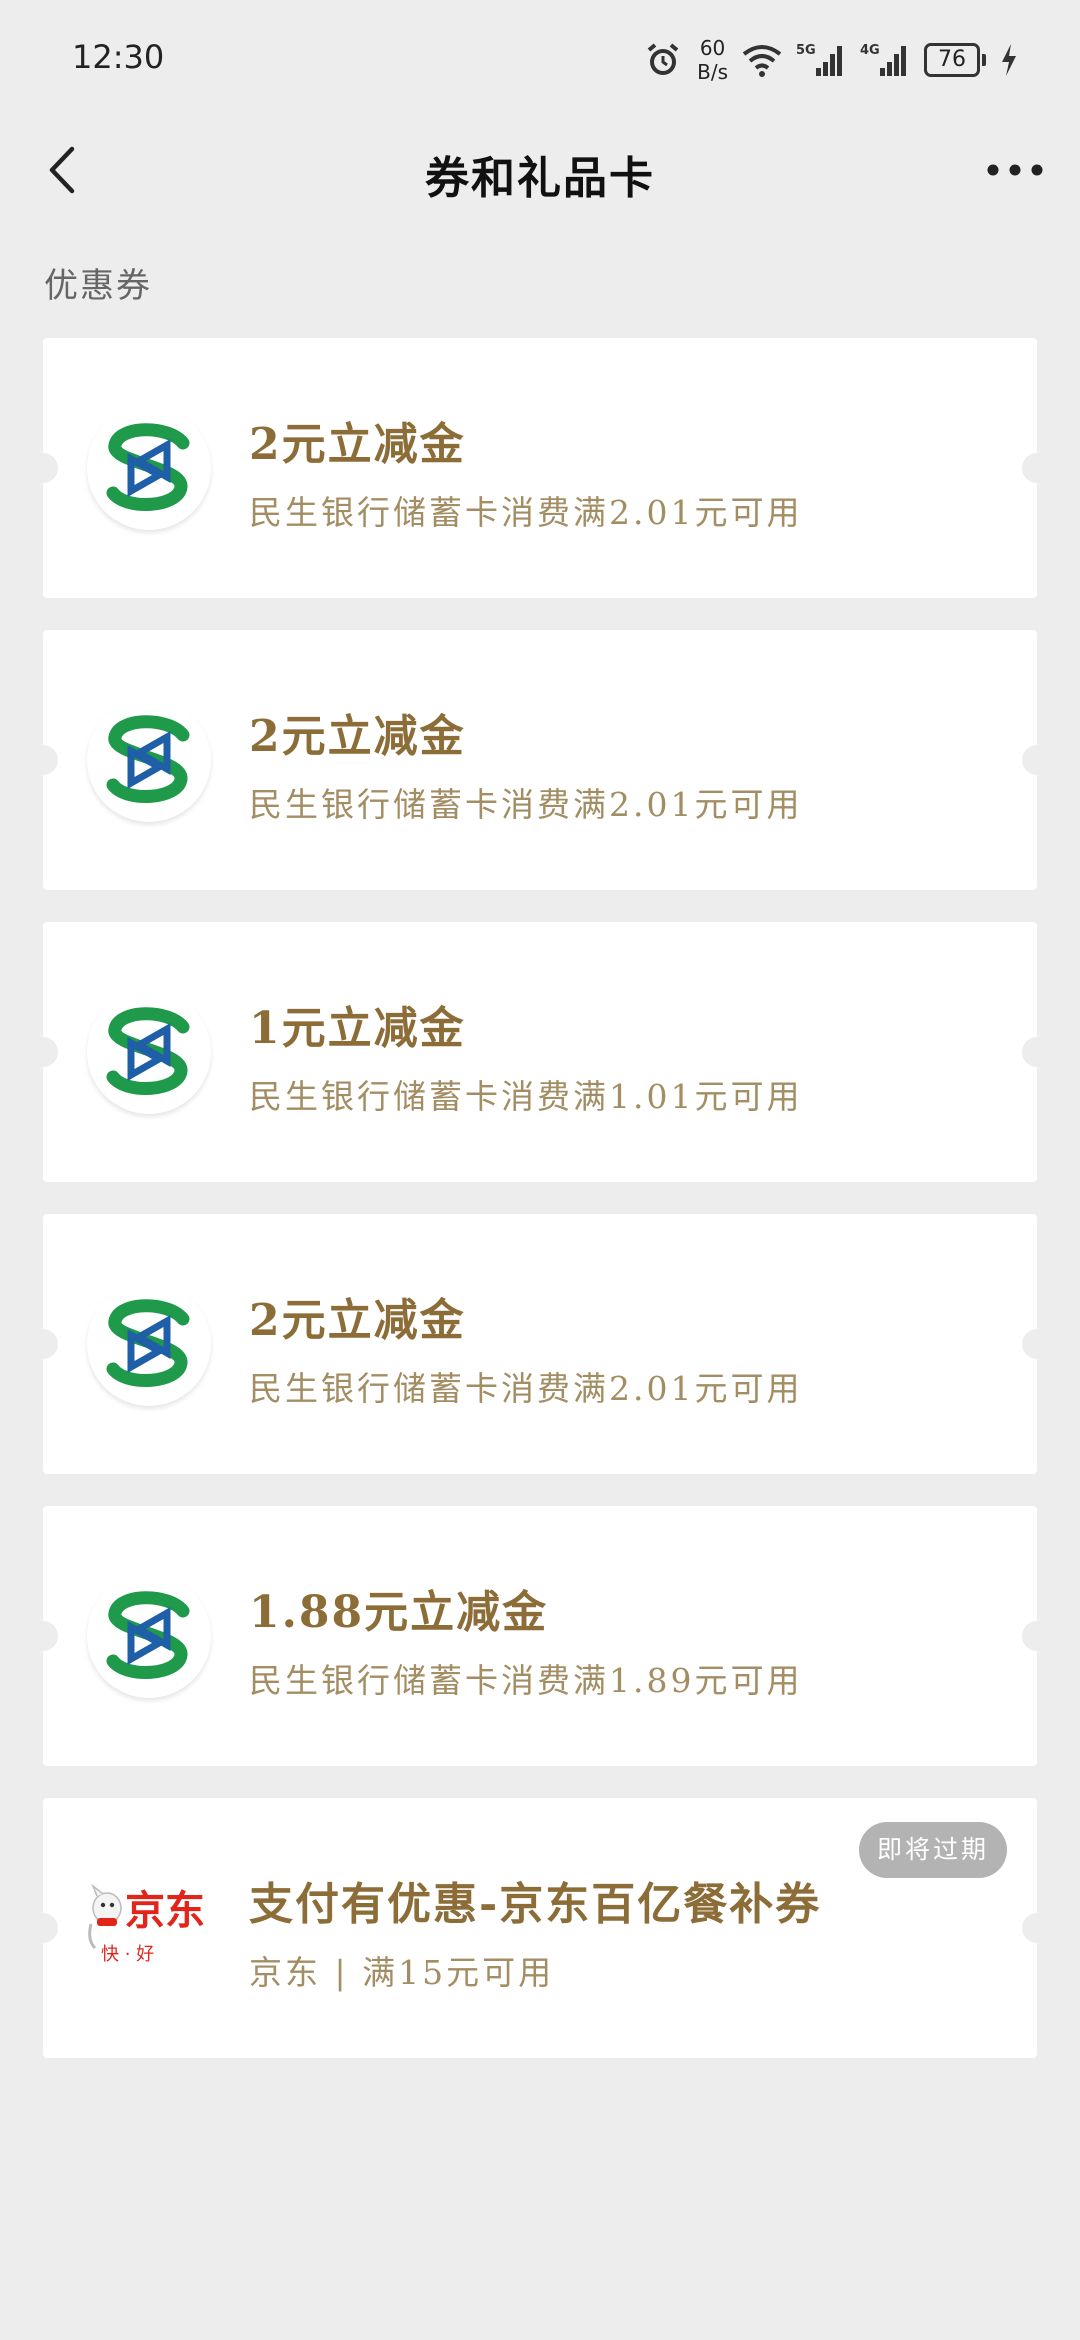 This screenshot has height=2340, width=1080. I want to click on battery-tip, so click(984, 60).